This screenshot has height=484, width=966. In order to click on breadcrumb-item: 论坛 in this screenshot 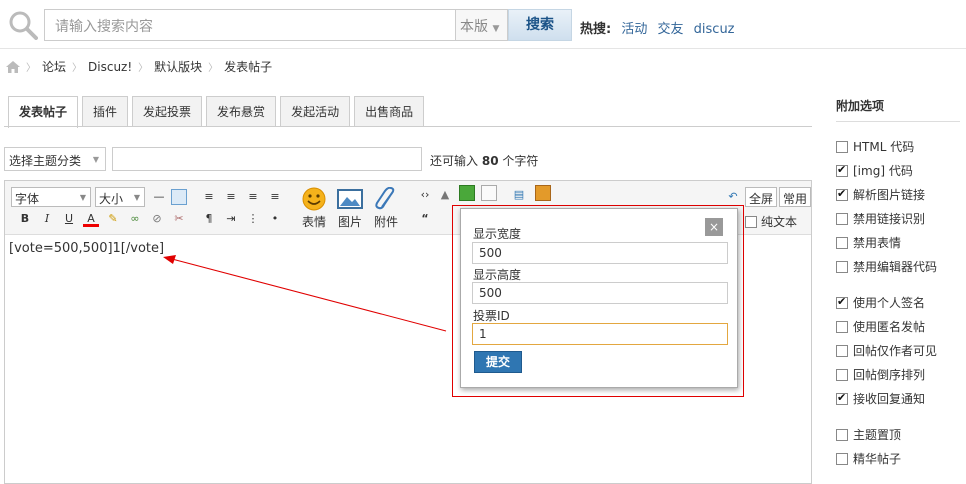, I will do `click(54, 66)`.